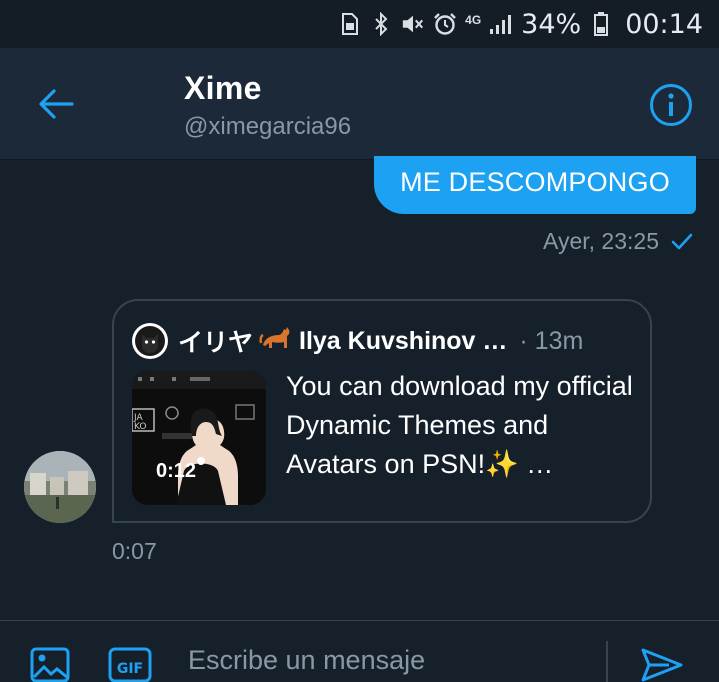  Describe the element at coordinates (134, 551) in the screenshot. I see `received-message-time: 0:07` at that location.